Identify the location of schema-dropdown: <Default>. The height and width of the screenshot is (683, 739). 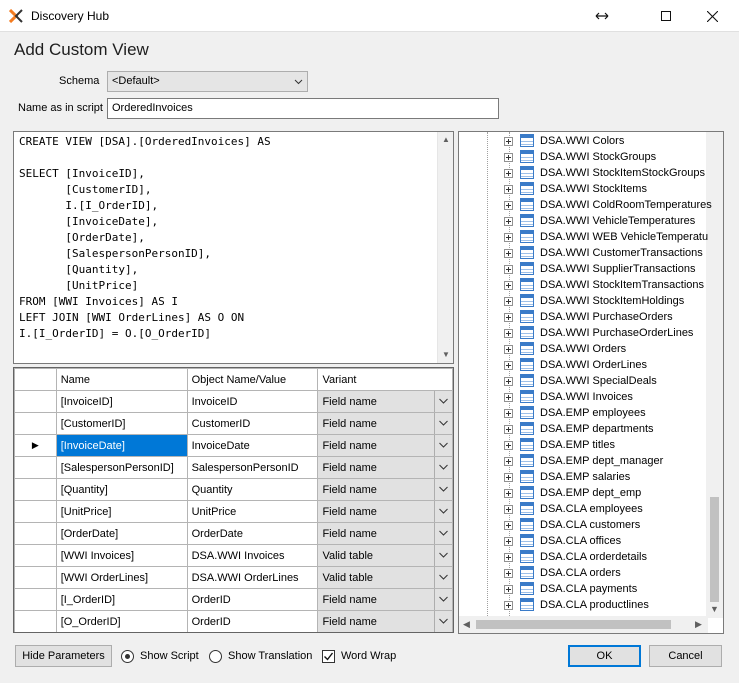
(207, 81).